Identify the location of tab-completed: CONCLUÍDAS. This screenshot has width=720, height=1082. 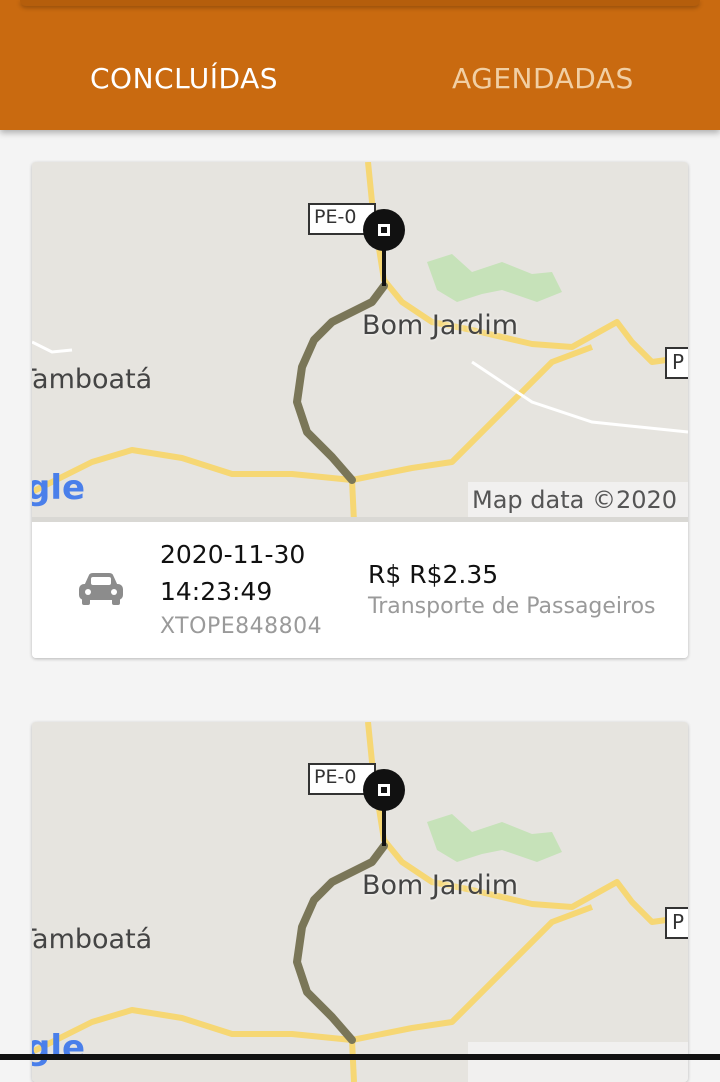
(184, 78).